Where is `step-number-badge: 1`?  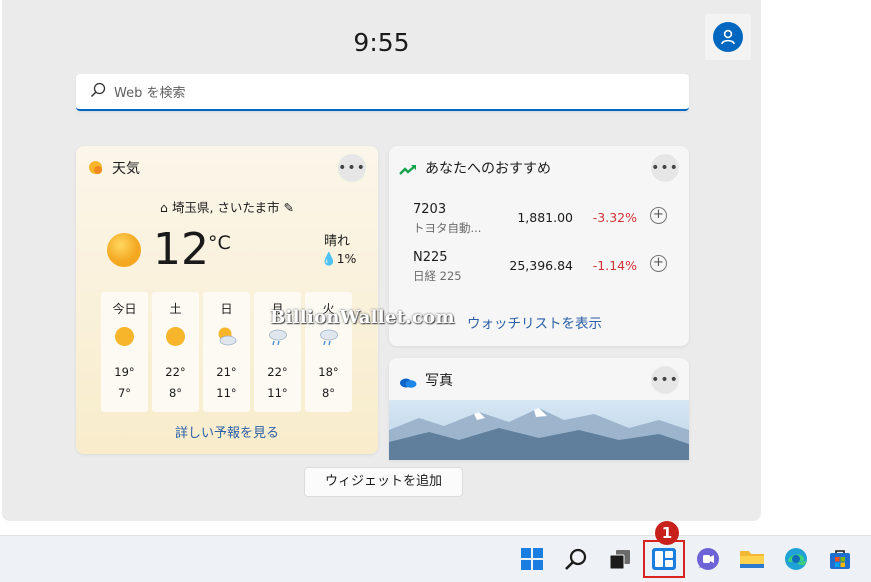
step-number-badge: 1 is located at coordinates (667, 533).